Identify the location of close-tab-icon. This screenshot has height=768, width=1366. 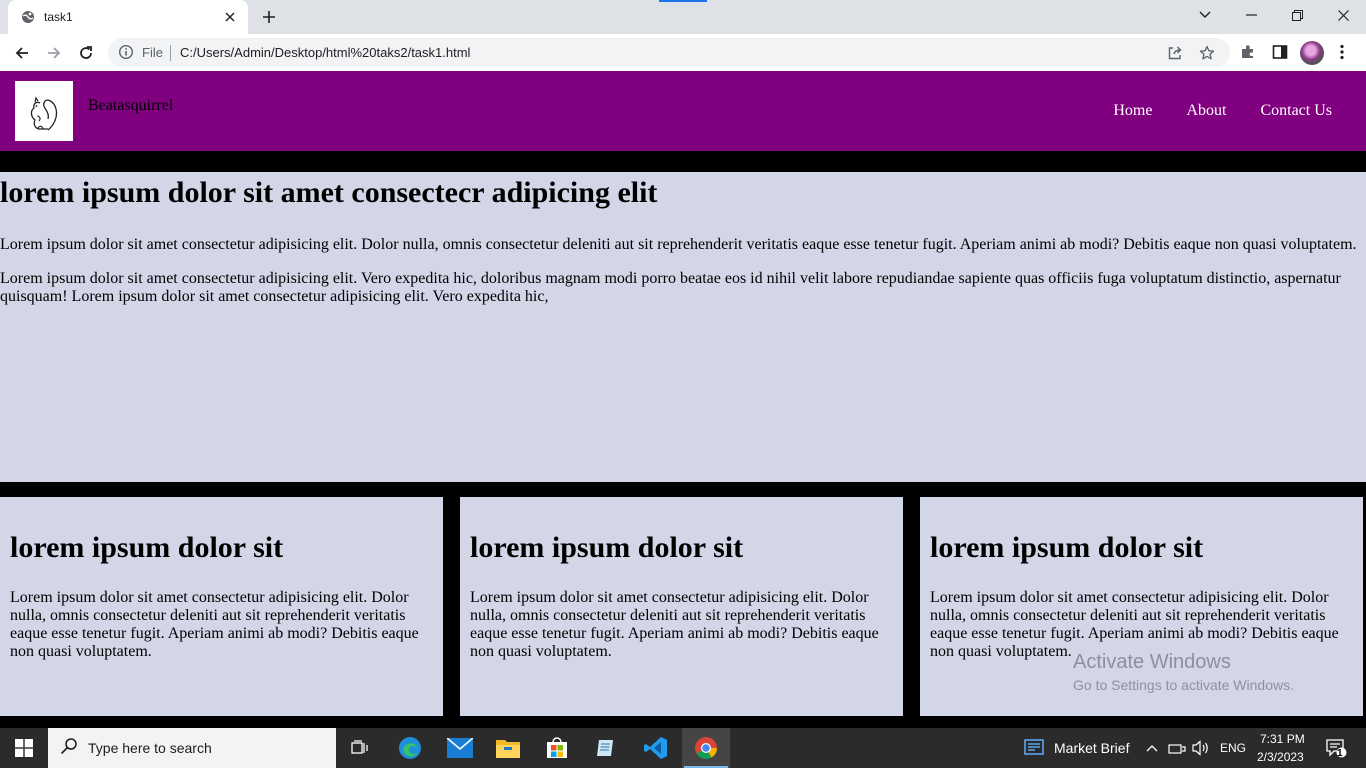
(230, 17).